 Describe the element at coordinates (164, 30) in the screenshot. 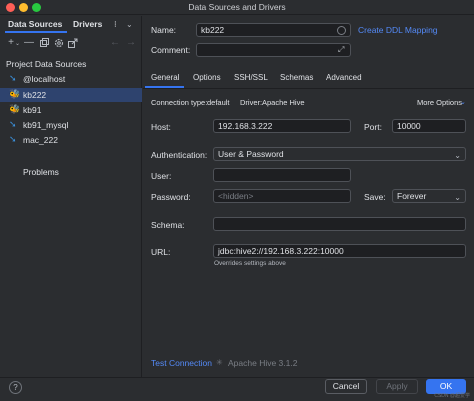

I see `name-label: Name:` at that location.